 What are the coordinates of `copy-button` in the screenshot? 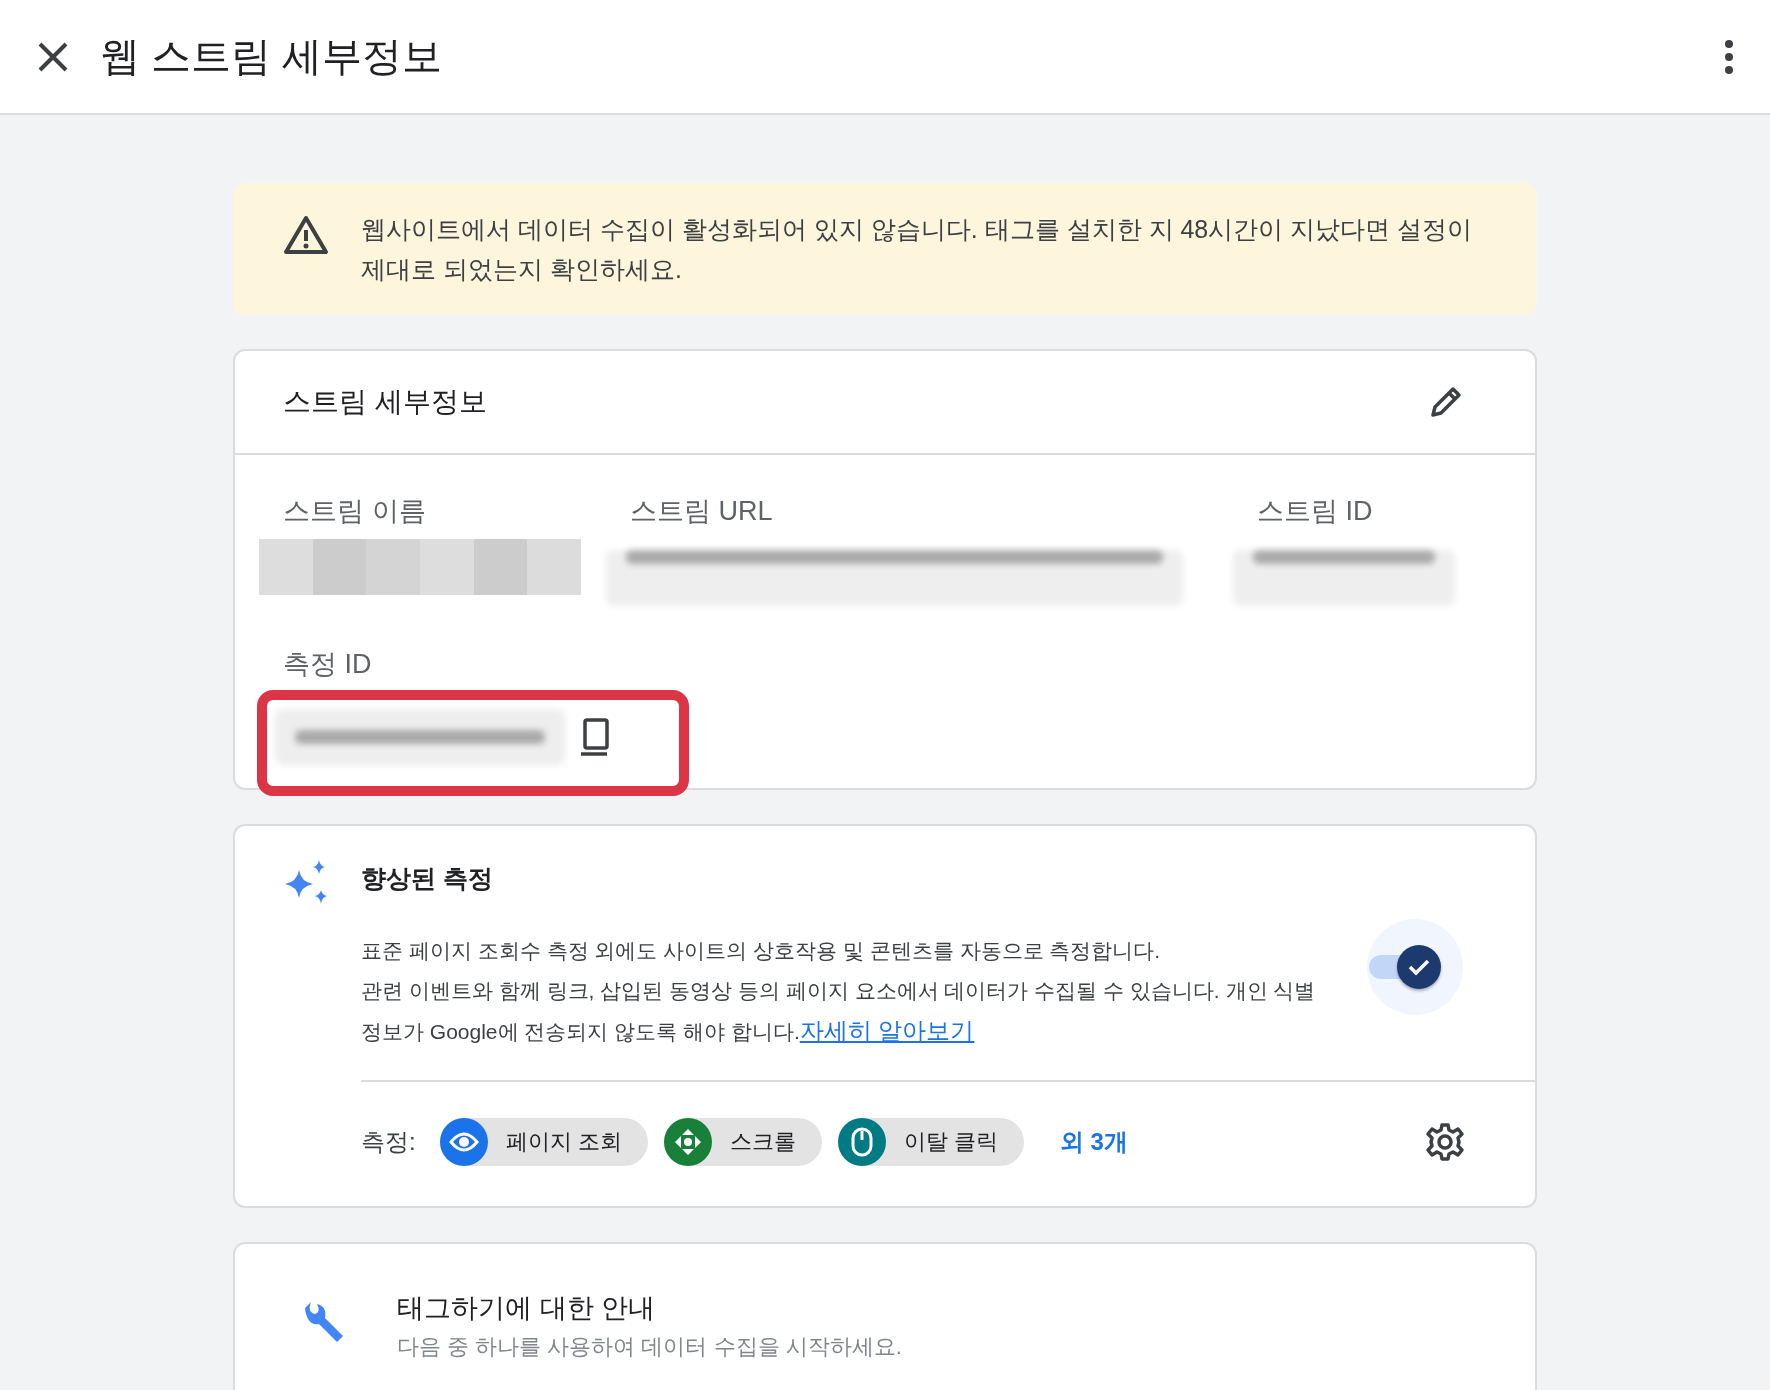 It's located at (595, 737).